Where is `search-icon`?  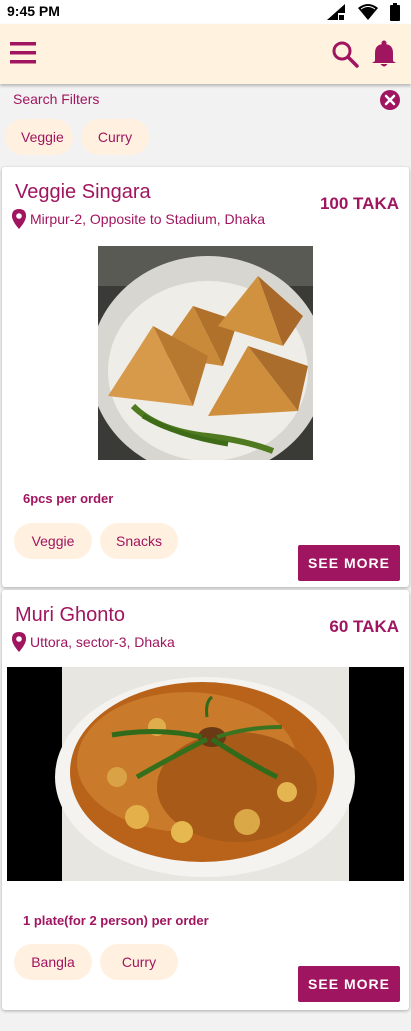
search-icon is located at coordinates (345, 54).